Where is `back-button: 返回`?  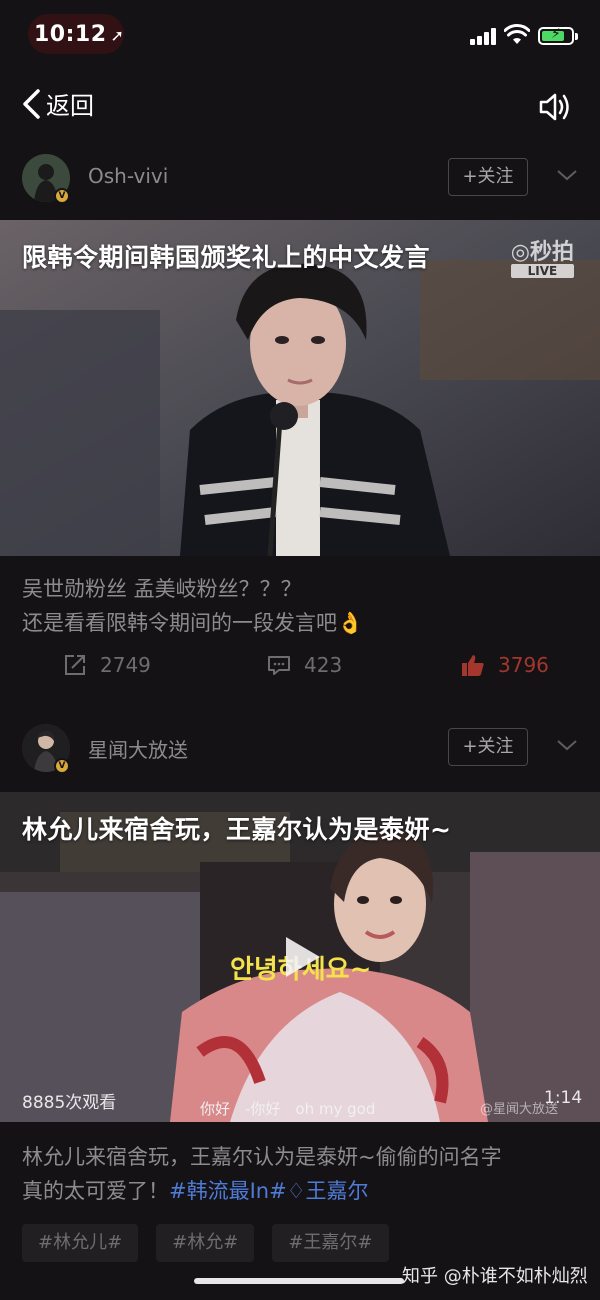
back-button: 返回 is located at coordinates (57, 103).